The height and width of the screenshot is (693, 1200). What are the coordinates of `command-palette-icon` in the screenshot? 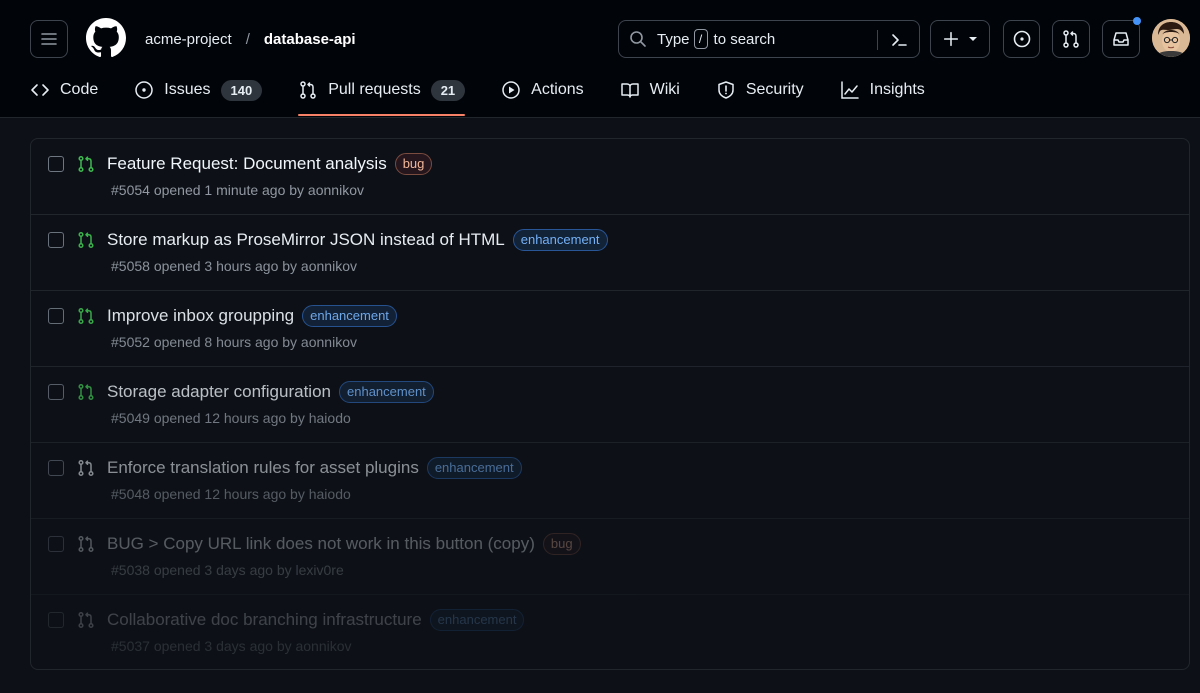 It's located at (899, 40).